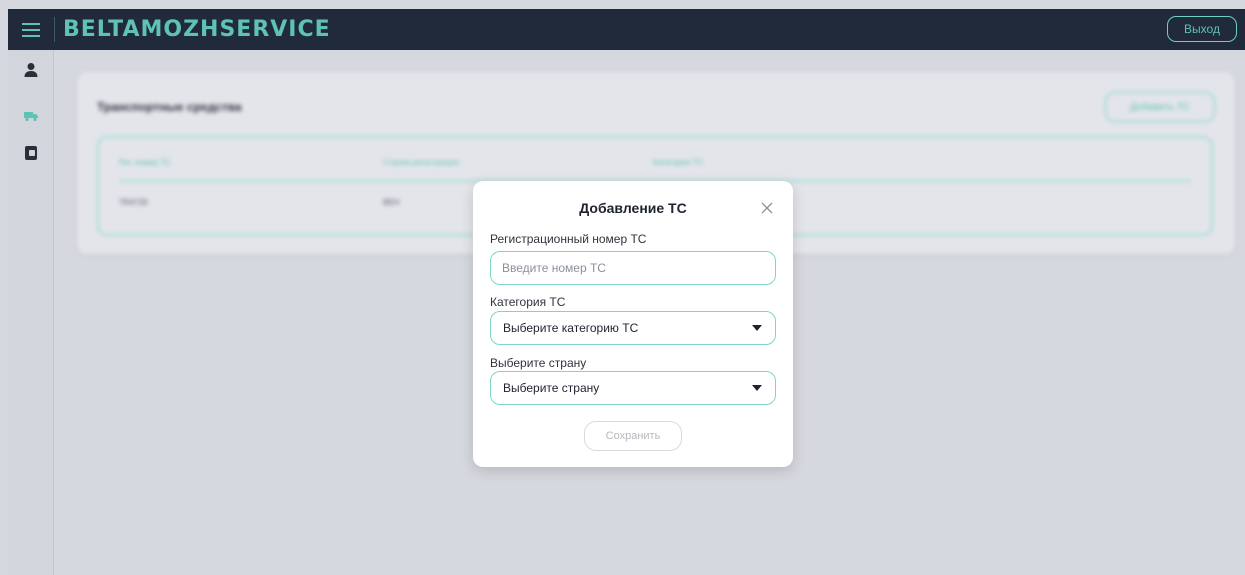 The height and width of the screenshot is (575, 1245). Describe the element at coordinates (197, 29) in the screenshot. I see `brand-logo: BELTAMOZHSERVICE` at that location.